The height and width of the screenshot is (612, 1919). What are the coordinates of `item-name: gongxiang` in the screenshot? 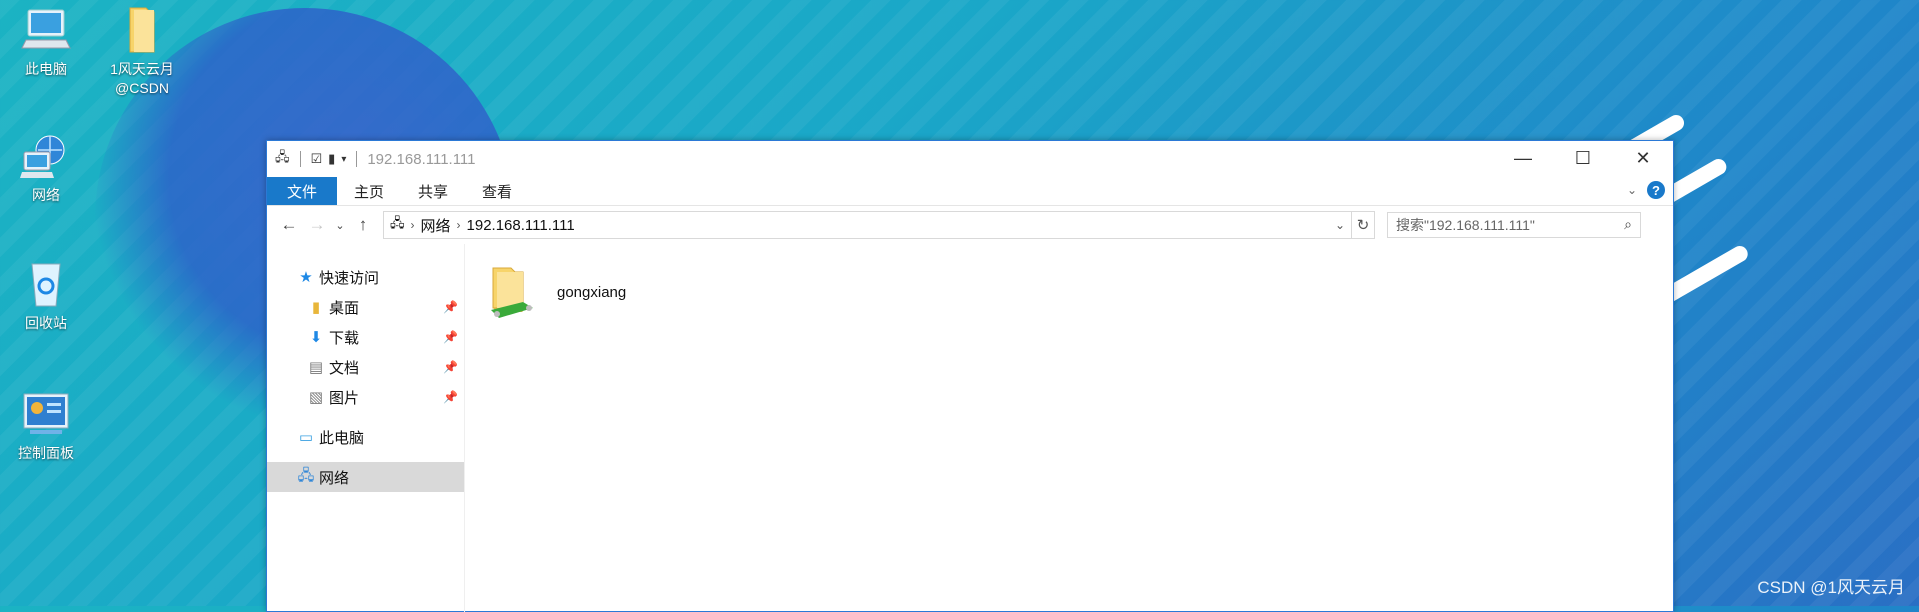 It's located at (592, 292).